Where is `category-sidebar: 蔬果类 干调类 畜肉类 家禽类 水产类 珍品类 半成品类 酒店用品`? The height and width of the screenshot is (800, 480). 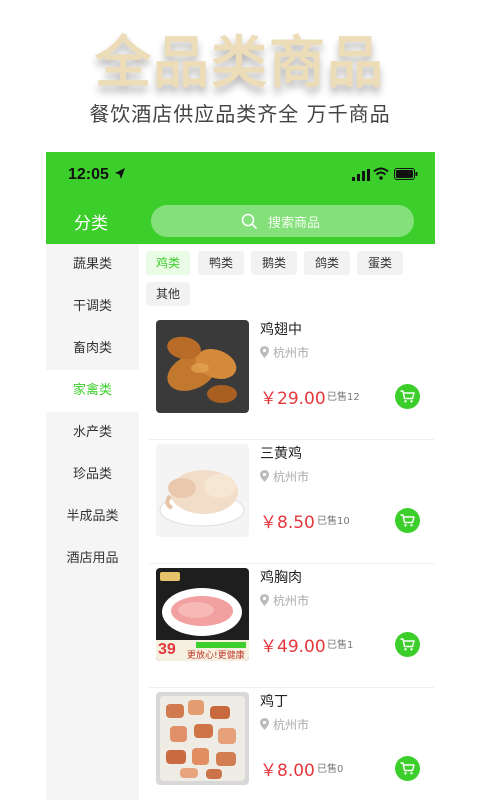 category-sidebar: 蔬果类 干调类 畜肉类 家禽类 水产类 珍品类 半成品类 酒店用品 is located at coordinates (92, 522).